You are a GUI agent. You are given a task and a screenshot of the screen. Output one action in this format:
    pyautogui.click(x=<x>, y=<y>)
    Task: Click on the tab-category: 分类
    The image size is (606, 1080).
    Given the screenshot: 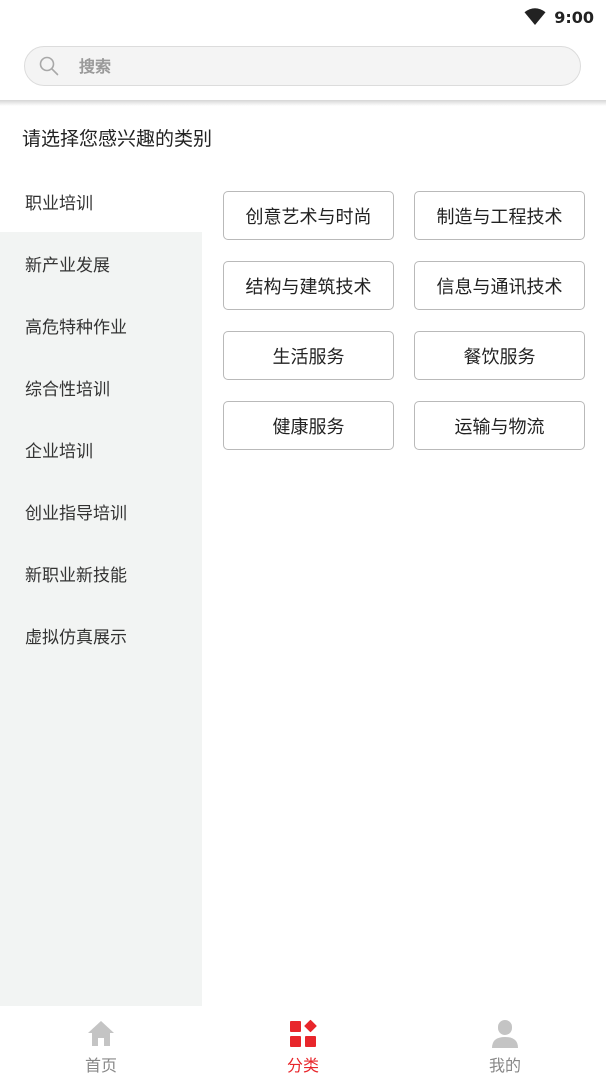 What is the action you would take?
    pyautogui.click(x=303, y=1043)
    